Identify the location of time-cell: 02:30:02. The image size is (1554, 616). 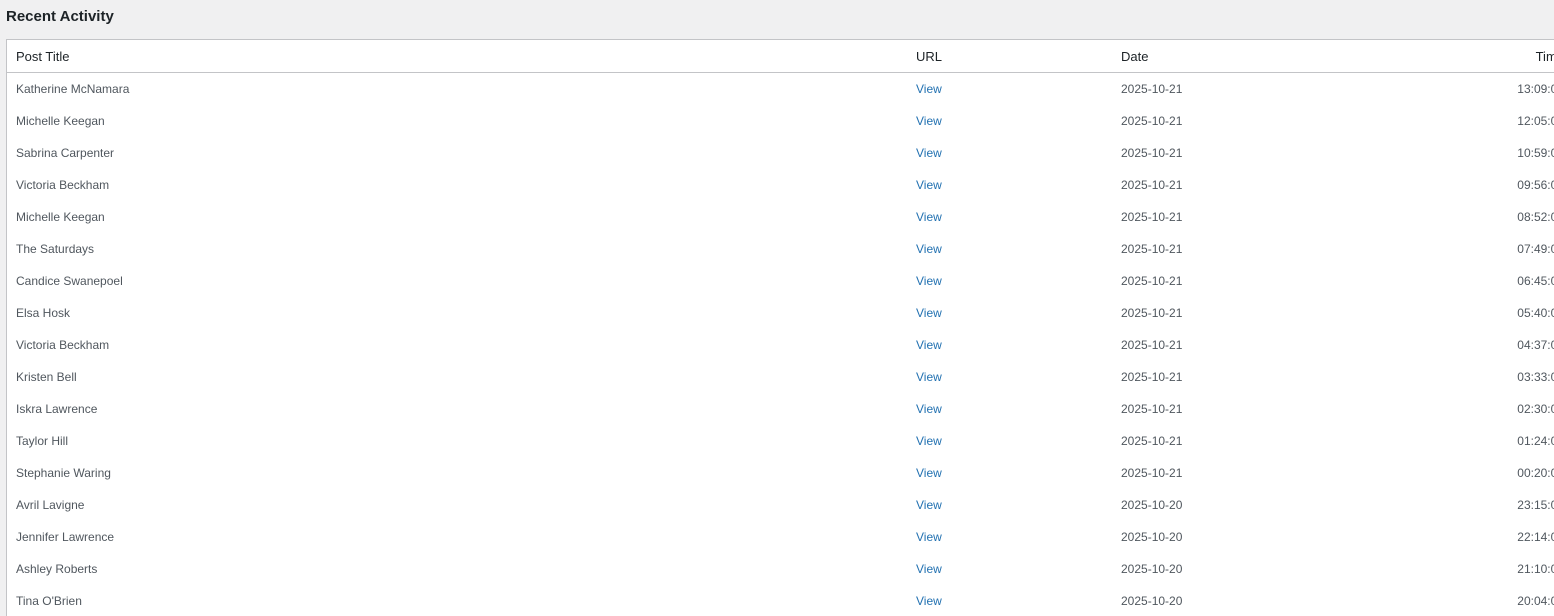
(1535, 409).